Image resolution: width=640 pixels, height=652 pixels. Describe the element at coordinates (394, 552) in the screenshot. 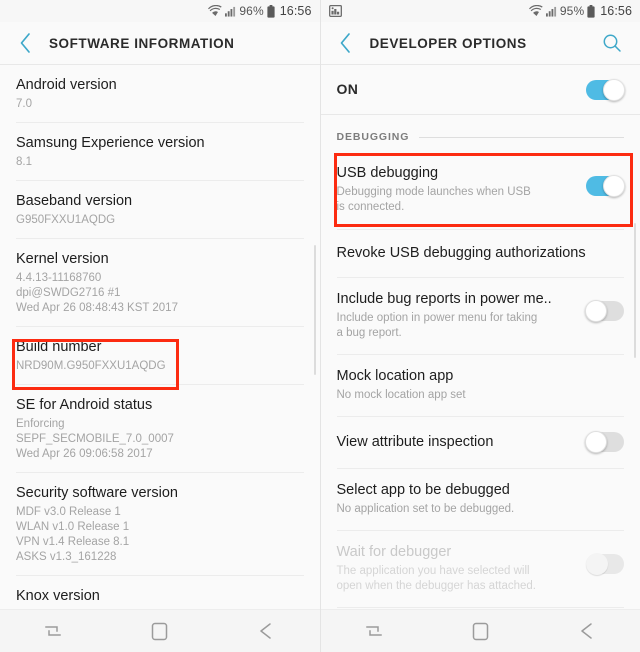

I see `list-item-title: Wait for debugger` at that location.